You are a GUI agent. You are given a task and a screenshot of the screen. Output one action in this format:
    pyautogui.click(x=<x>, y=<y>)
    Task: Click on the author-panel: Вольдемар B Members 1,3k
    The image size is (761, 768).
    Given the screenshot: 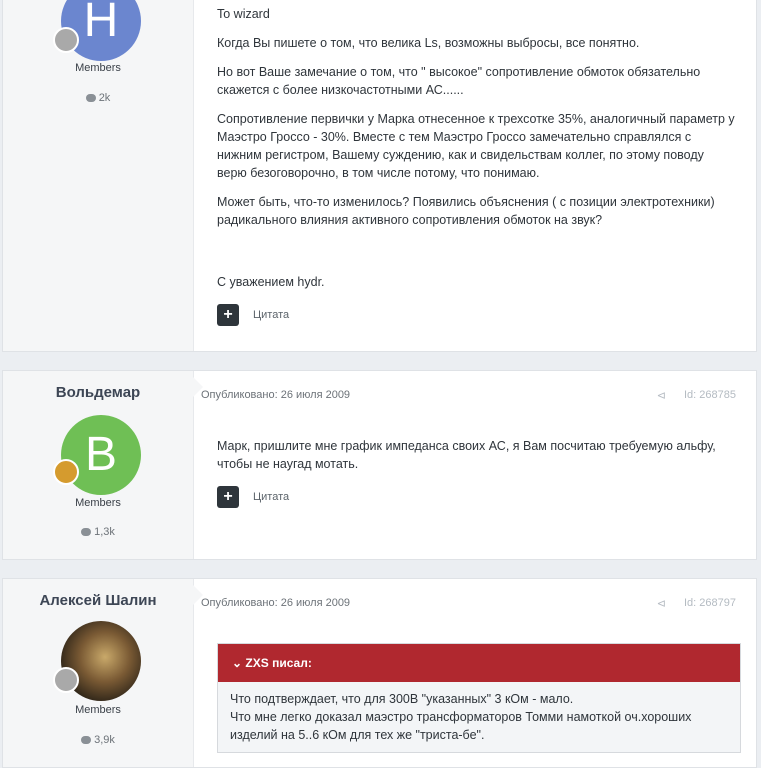 What is the action you would take?
    pyautogui.click(x=98, y=465)
    